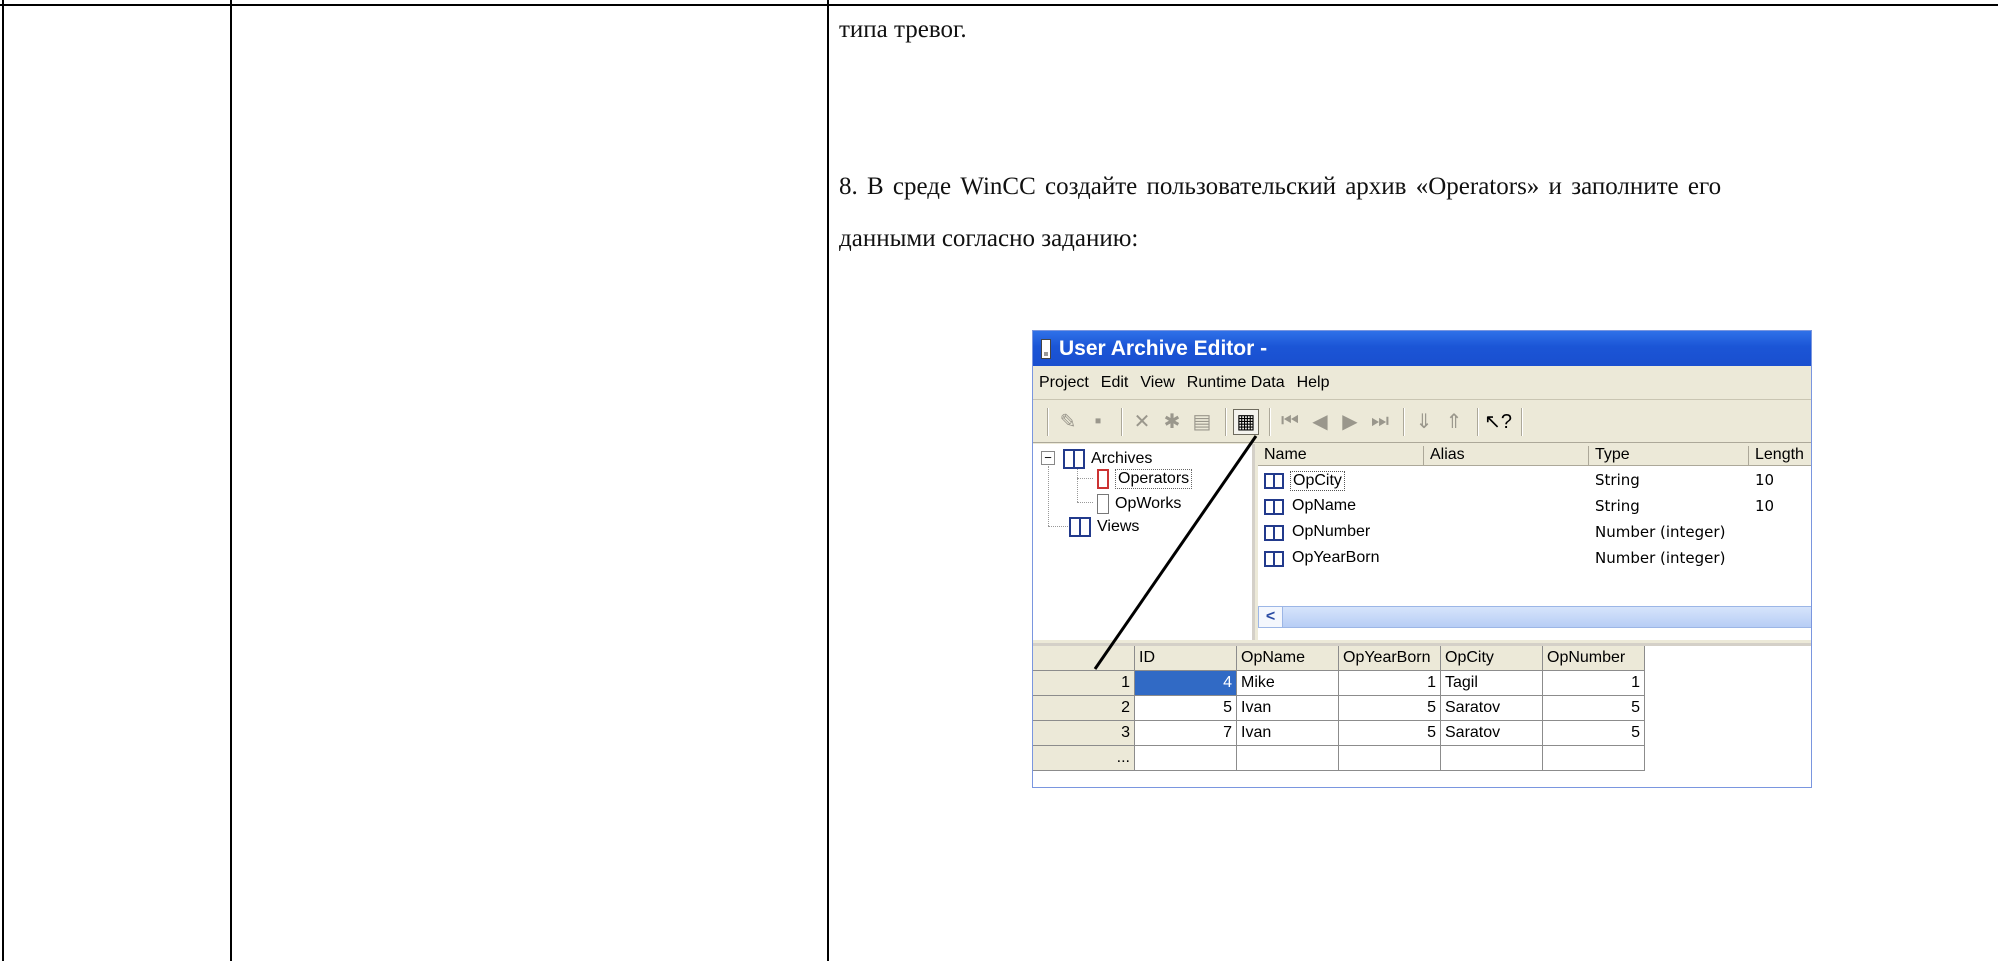  What do you see at coordinates (1390, 658) in the screenshot?
I see `grid-header-opyearborn: OpYearBorn` at bounding box center [1390, 658].